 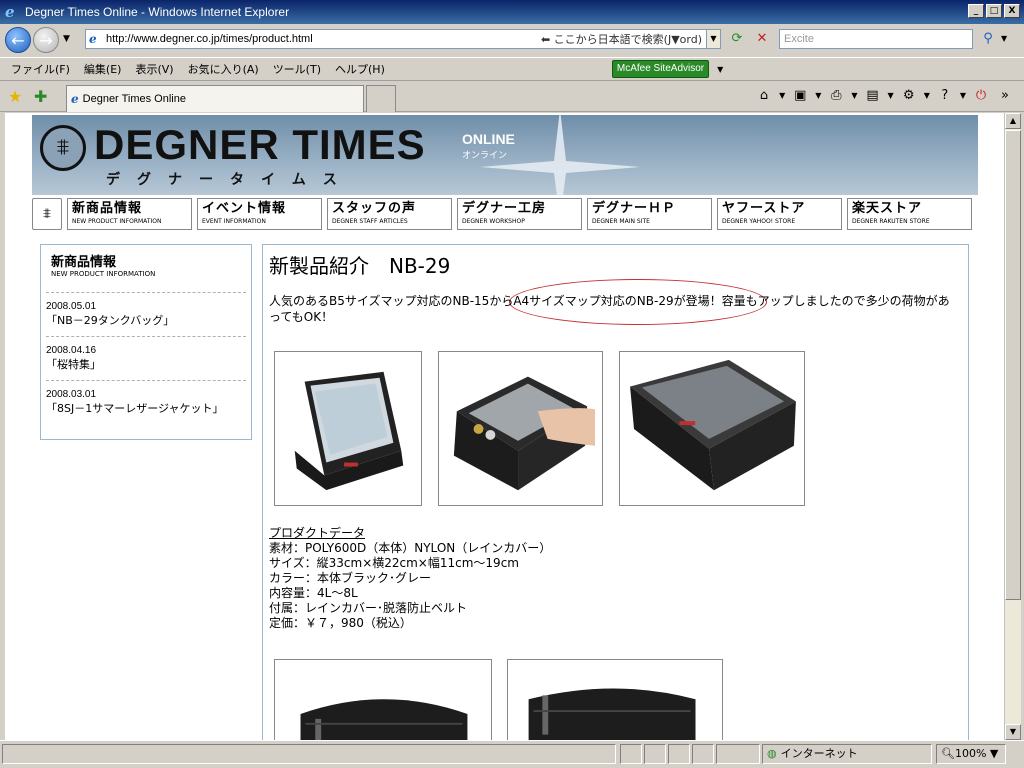 I want to click on zoom-control: 🔍︎100% ▼, so click(x=971, y=754).